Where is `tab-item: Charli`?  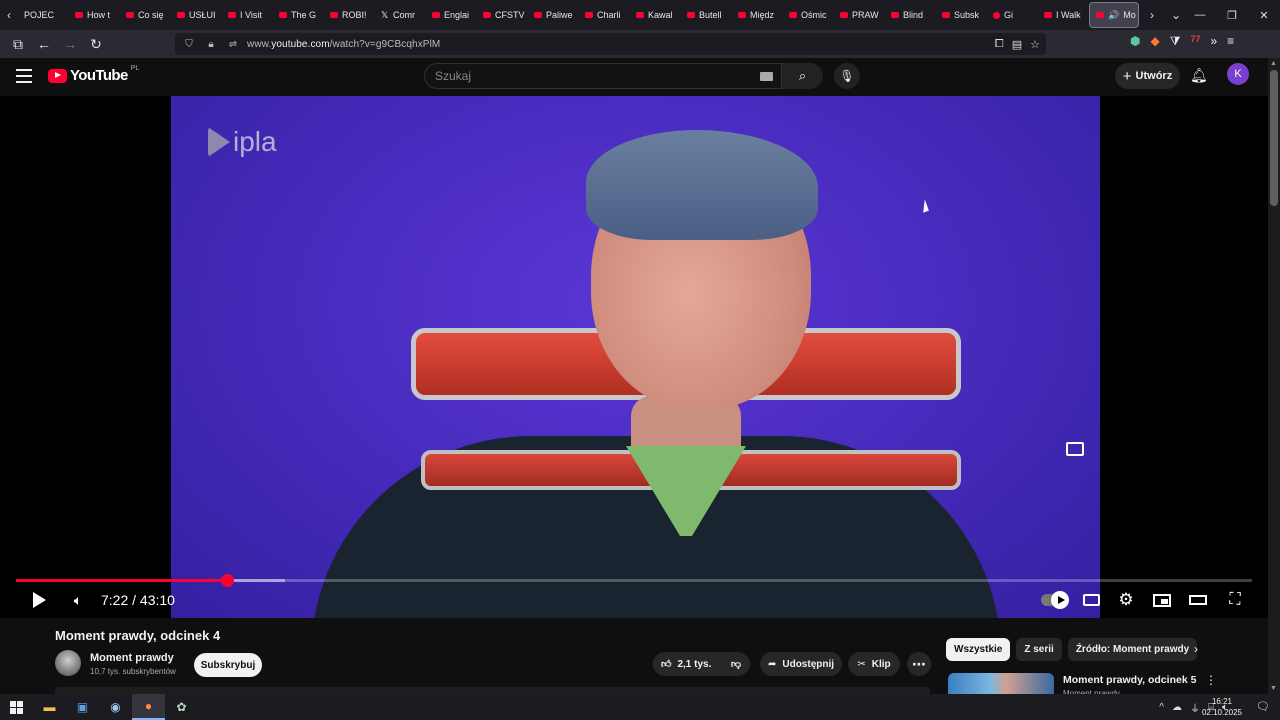 tab-item: Charli is located at coordinates (604, 15).